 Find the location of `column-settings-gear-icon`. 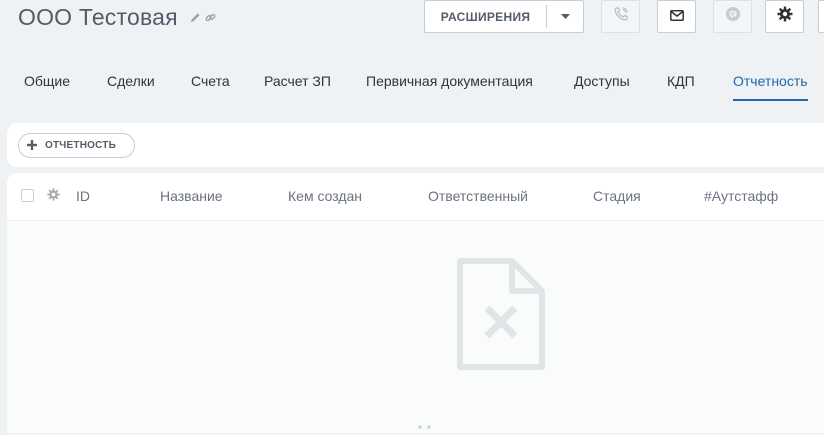

column-settings-gear-icon is located at coordinates (53, 197).